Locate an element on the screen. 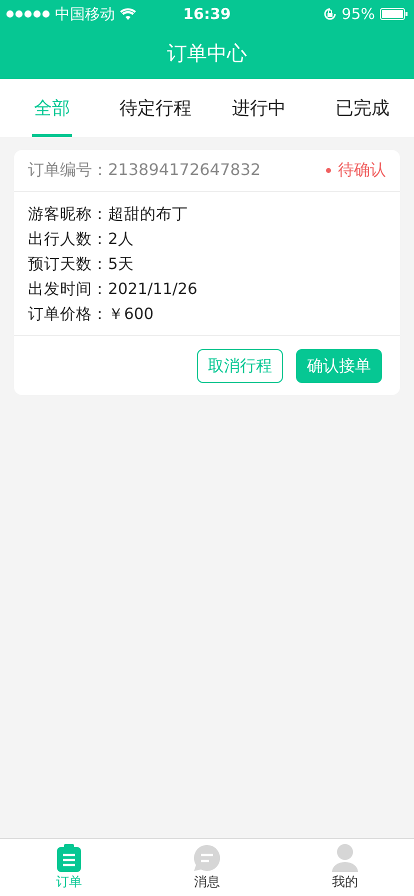  carrier-name: 中国移动 is located at coordinates (85, 14).